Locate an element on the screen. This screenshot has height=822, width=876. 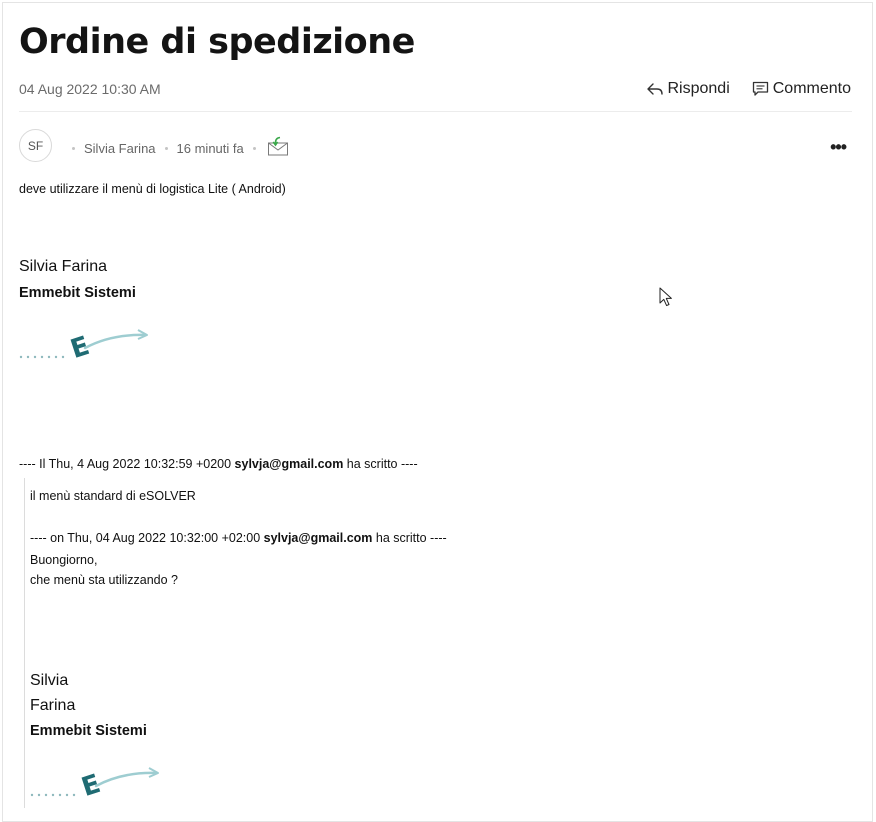
email-incoming-icon is located at coordinates (278, 147).